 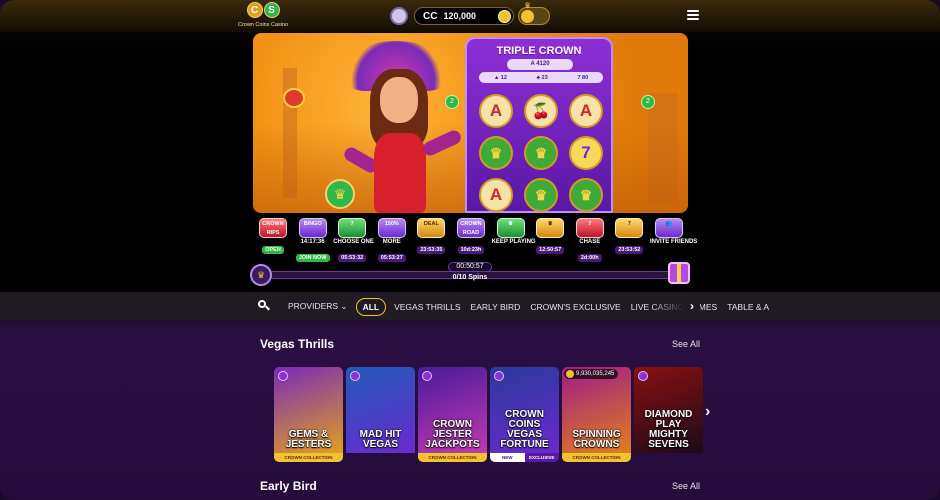 I want to click on coin-balance: CC 120,000, so click(x=464, y=16).